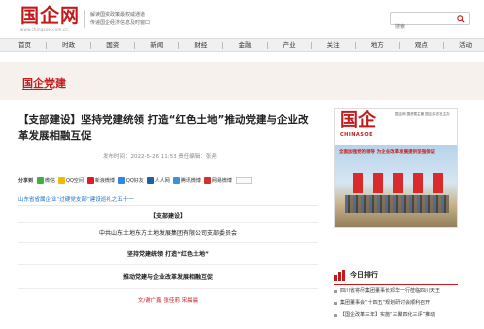 The height and width of the screenshot is (329, 484). What do you see at coordinates (75, 180) in the screenshot?
I see `share-qzone-label: QQ空间` at bounding box center [75, 180].